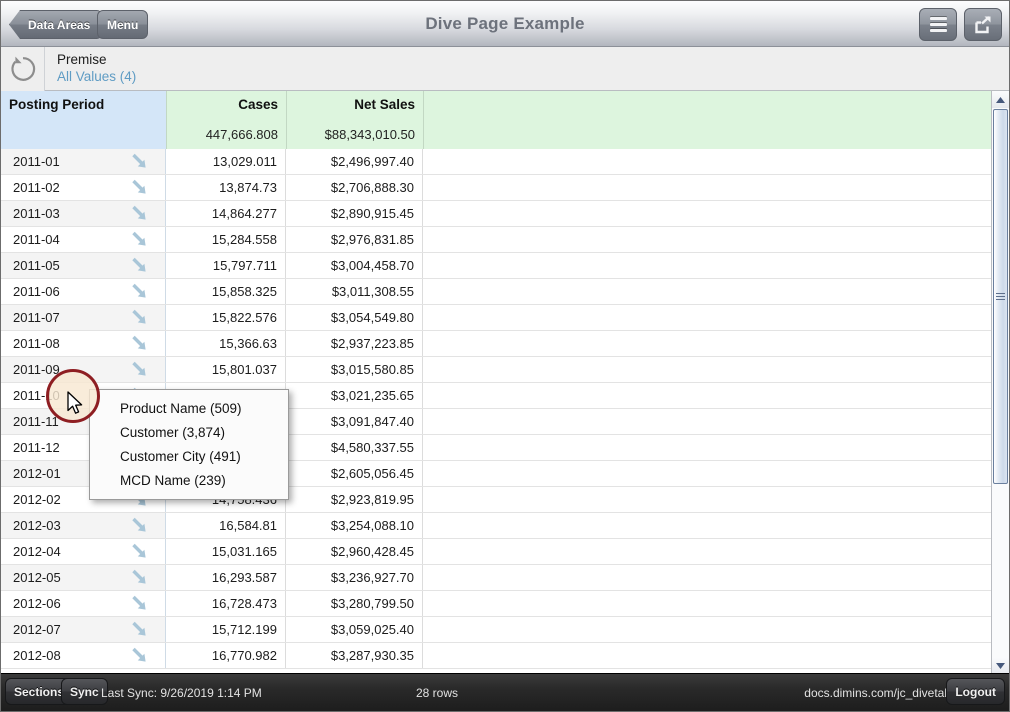 This screenshot has width=1010, height=712. Describe the element at coordinates (83, 655) in the screenshot. I see `cell-posting-period: 2012-08` at that location.